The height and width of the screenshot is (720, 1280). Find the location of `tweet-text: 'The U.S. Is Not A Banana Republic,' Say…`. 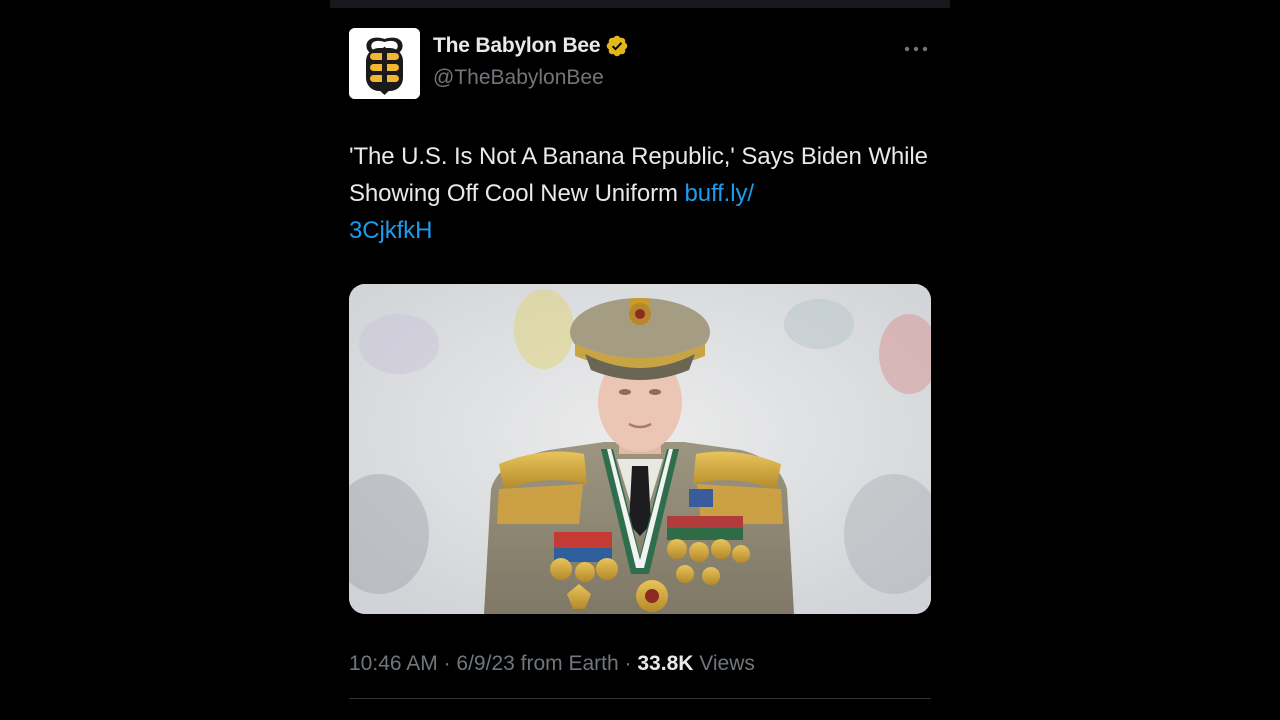

tweet-text: 'The U.S. Is Not A Banana Republic,' Say… is located at coordinates (640, 193).